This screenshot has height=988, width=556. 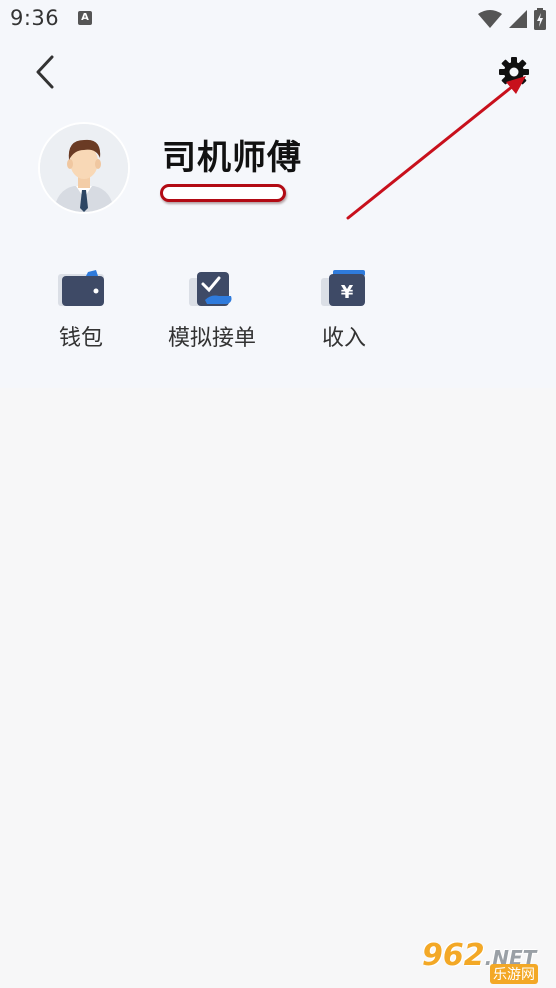 I want to click on user-avatar-icon, so click(x=84, y=168).